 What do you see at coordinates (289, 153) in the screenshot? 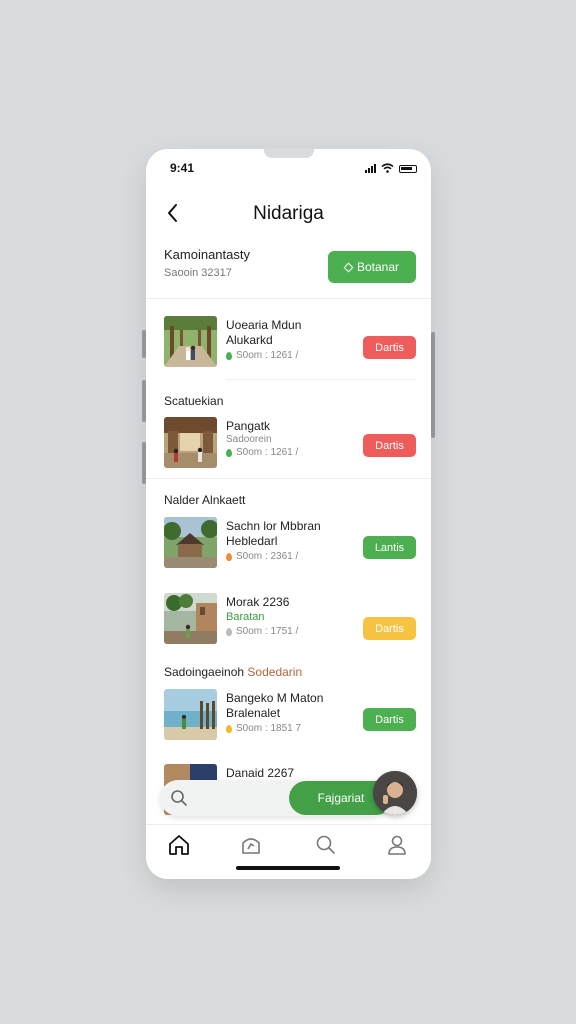
I see `notch` at bounding box center [289, 153].